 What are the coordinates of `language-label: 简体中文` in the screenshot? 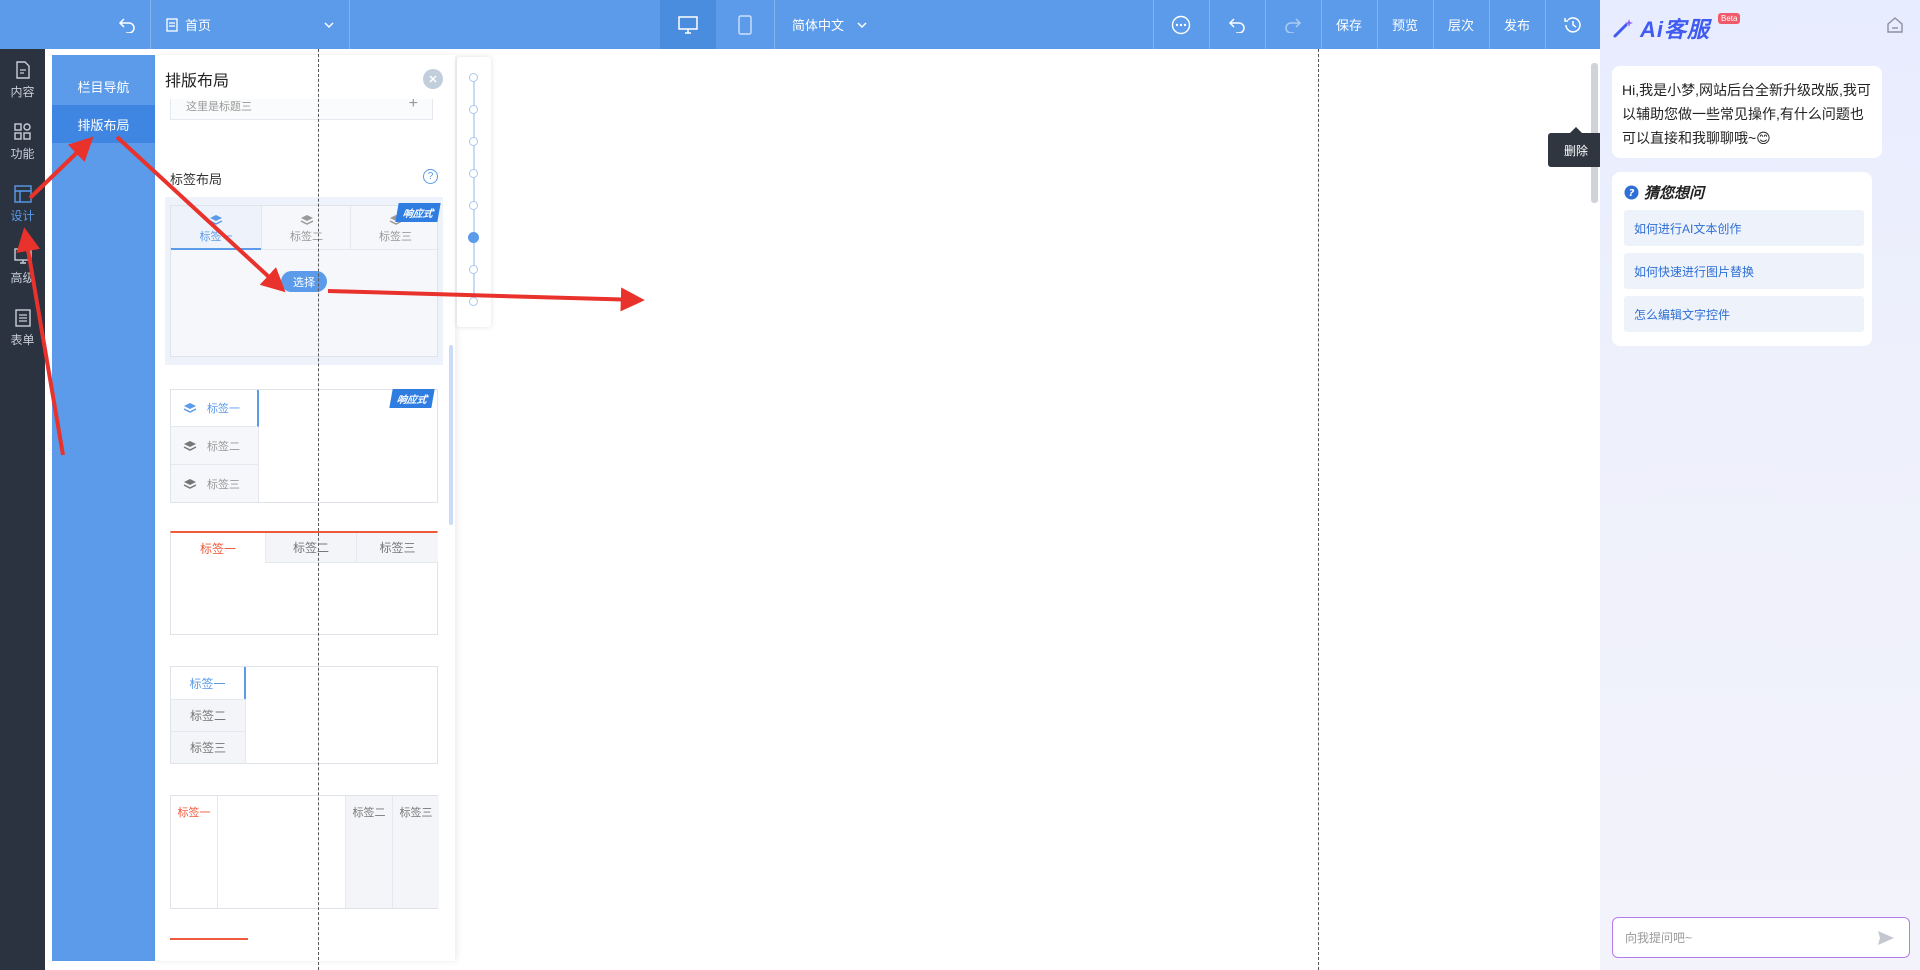 It's located at (817, 25).